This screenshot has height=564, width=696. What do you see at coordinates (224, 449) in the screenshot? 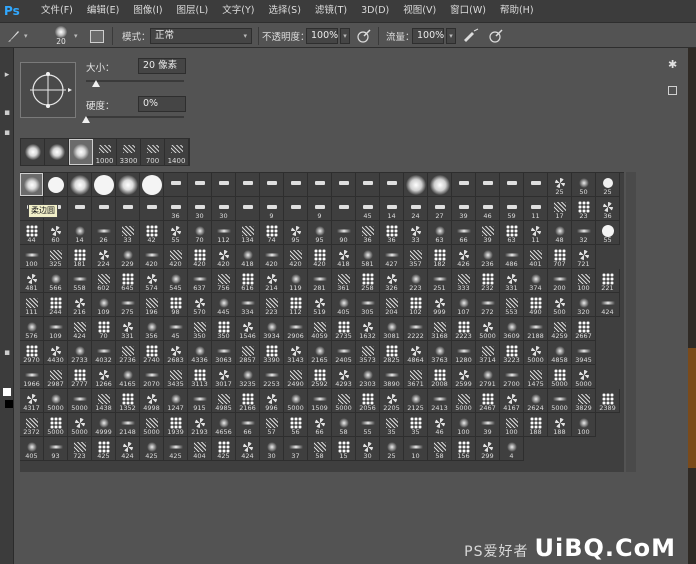
I see `brush-preset-cell: 425` at bounding box center [224, 449].